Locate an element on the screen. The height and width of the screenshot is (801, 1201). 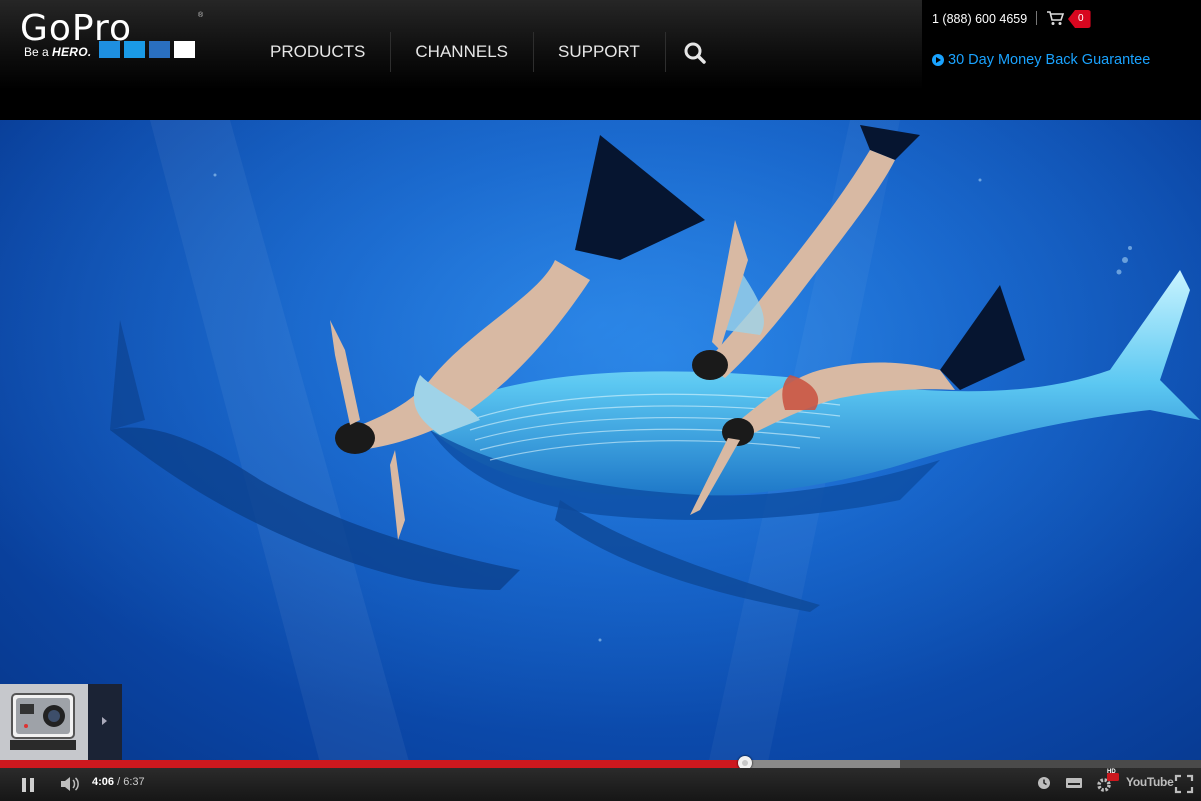
next-arrow-icon is located at coordinates (105, 722).